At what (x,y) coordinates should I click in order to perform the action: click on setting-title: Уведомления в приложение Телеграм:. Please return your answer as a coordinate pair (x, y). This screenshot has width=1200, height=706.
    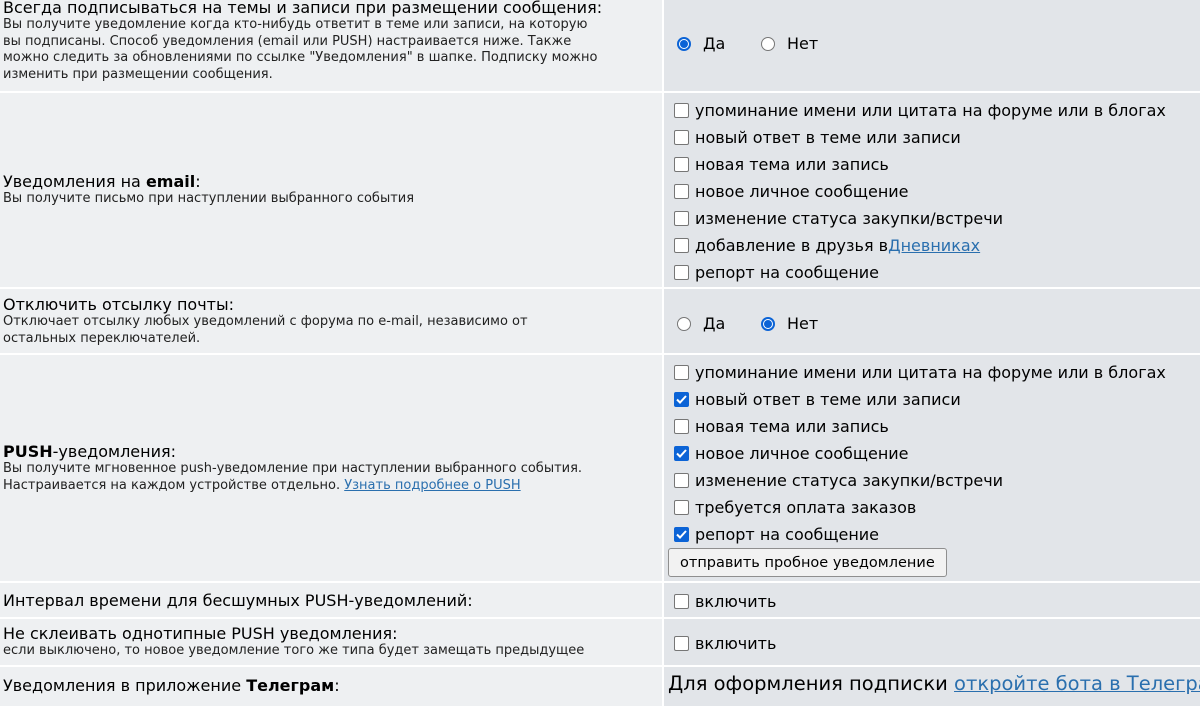
    Looking at the image, I should click on (171, 685).